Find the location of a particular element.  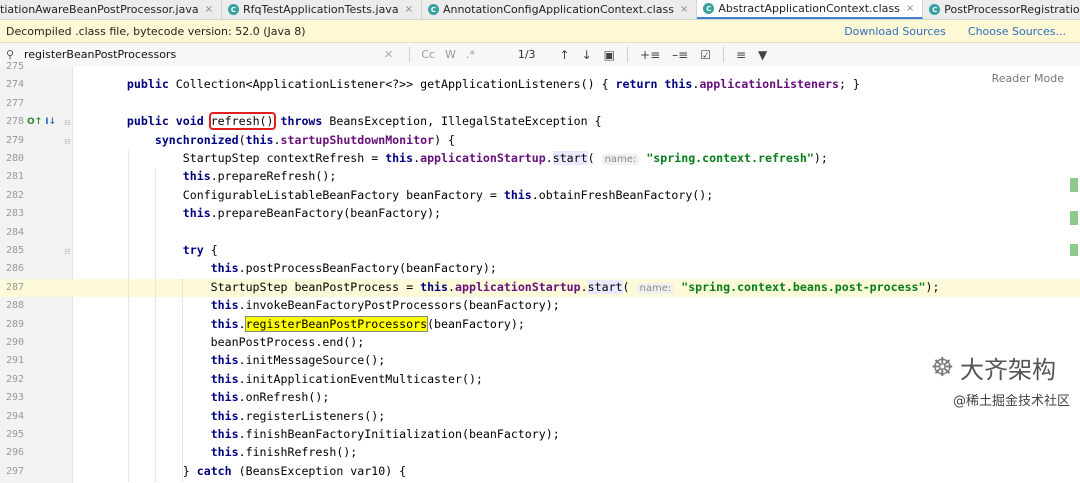

watermark-sub: @稀土掘金技术社区 is located at coordinates (1011, 401).